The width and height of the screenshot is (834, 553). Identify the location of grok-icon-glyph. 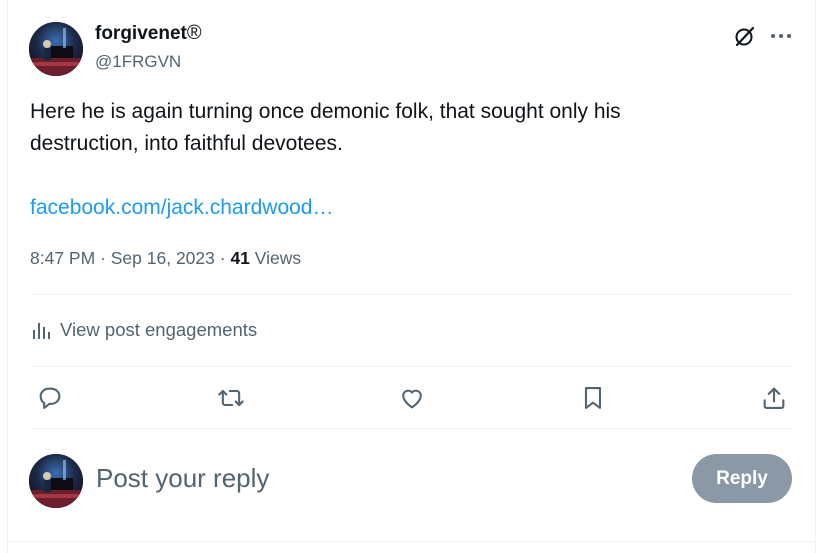
(745, 36).